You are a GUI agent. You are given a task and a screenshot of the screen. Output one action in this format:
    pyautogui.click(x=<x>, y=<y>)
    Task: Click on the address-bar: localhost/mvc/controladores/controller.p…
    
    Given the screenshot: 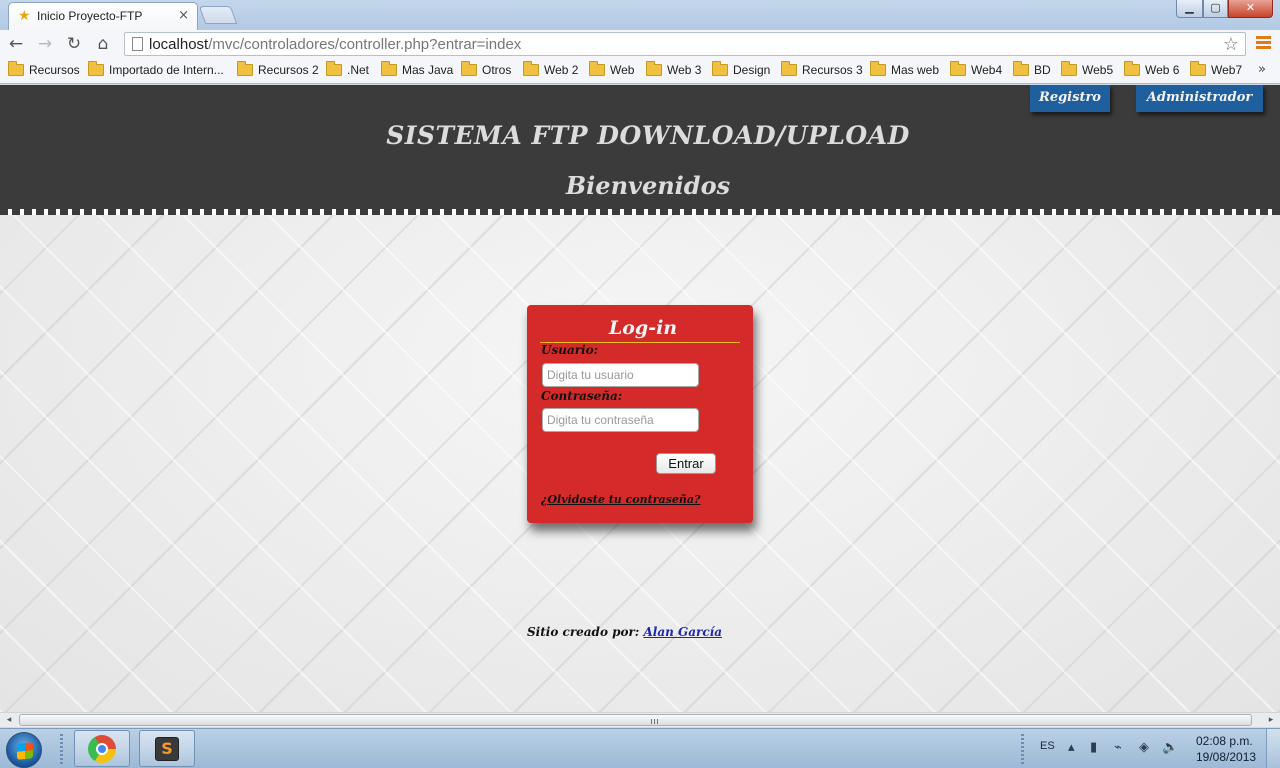 What is the action you would take?
    pyautogui.click(x=685, y=44)
    